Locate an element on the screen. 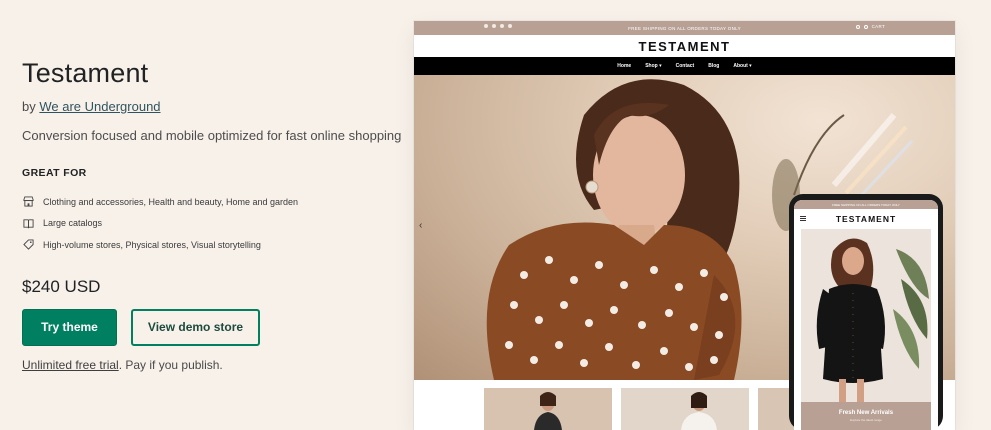 The image size is (991, 430). preview-nav-blog: Blog is located at coordinates (714, 66).